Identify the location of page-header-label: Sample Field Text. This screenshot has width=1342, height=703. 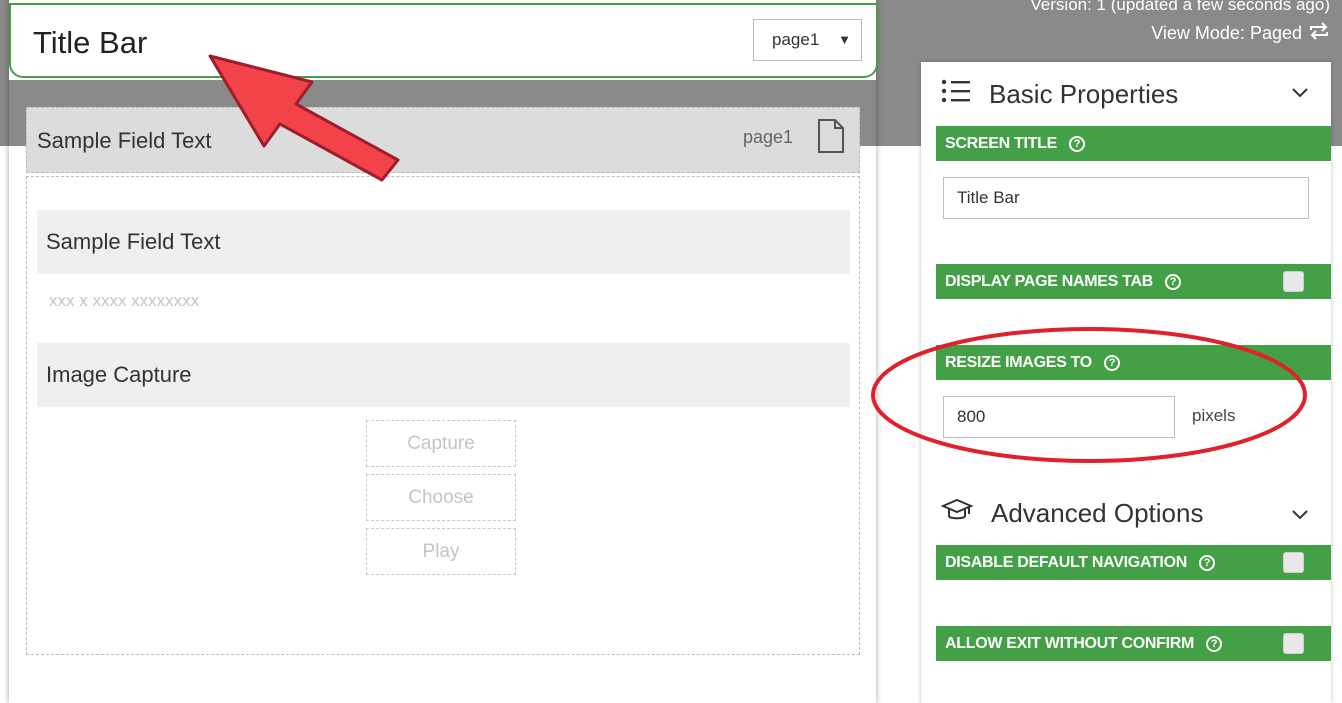
(124, 140).